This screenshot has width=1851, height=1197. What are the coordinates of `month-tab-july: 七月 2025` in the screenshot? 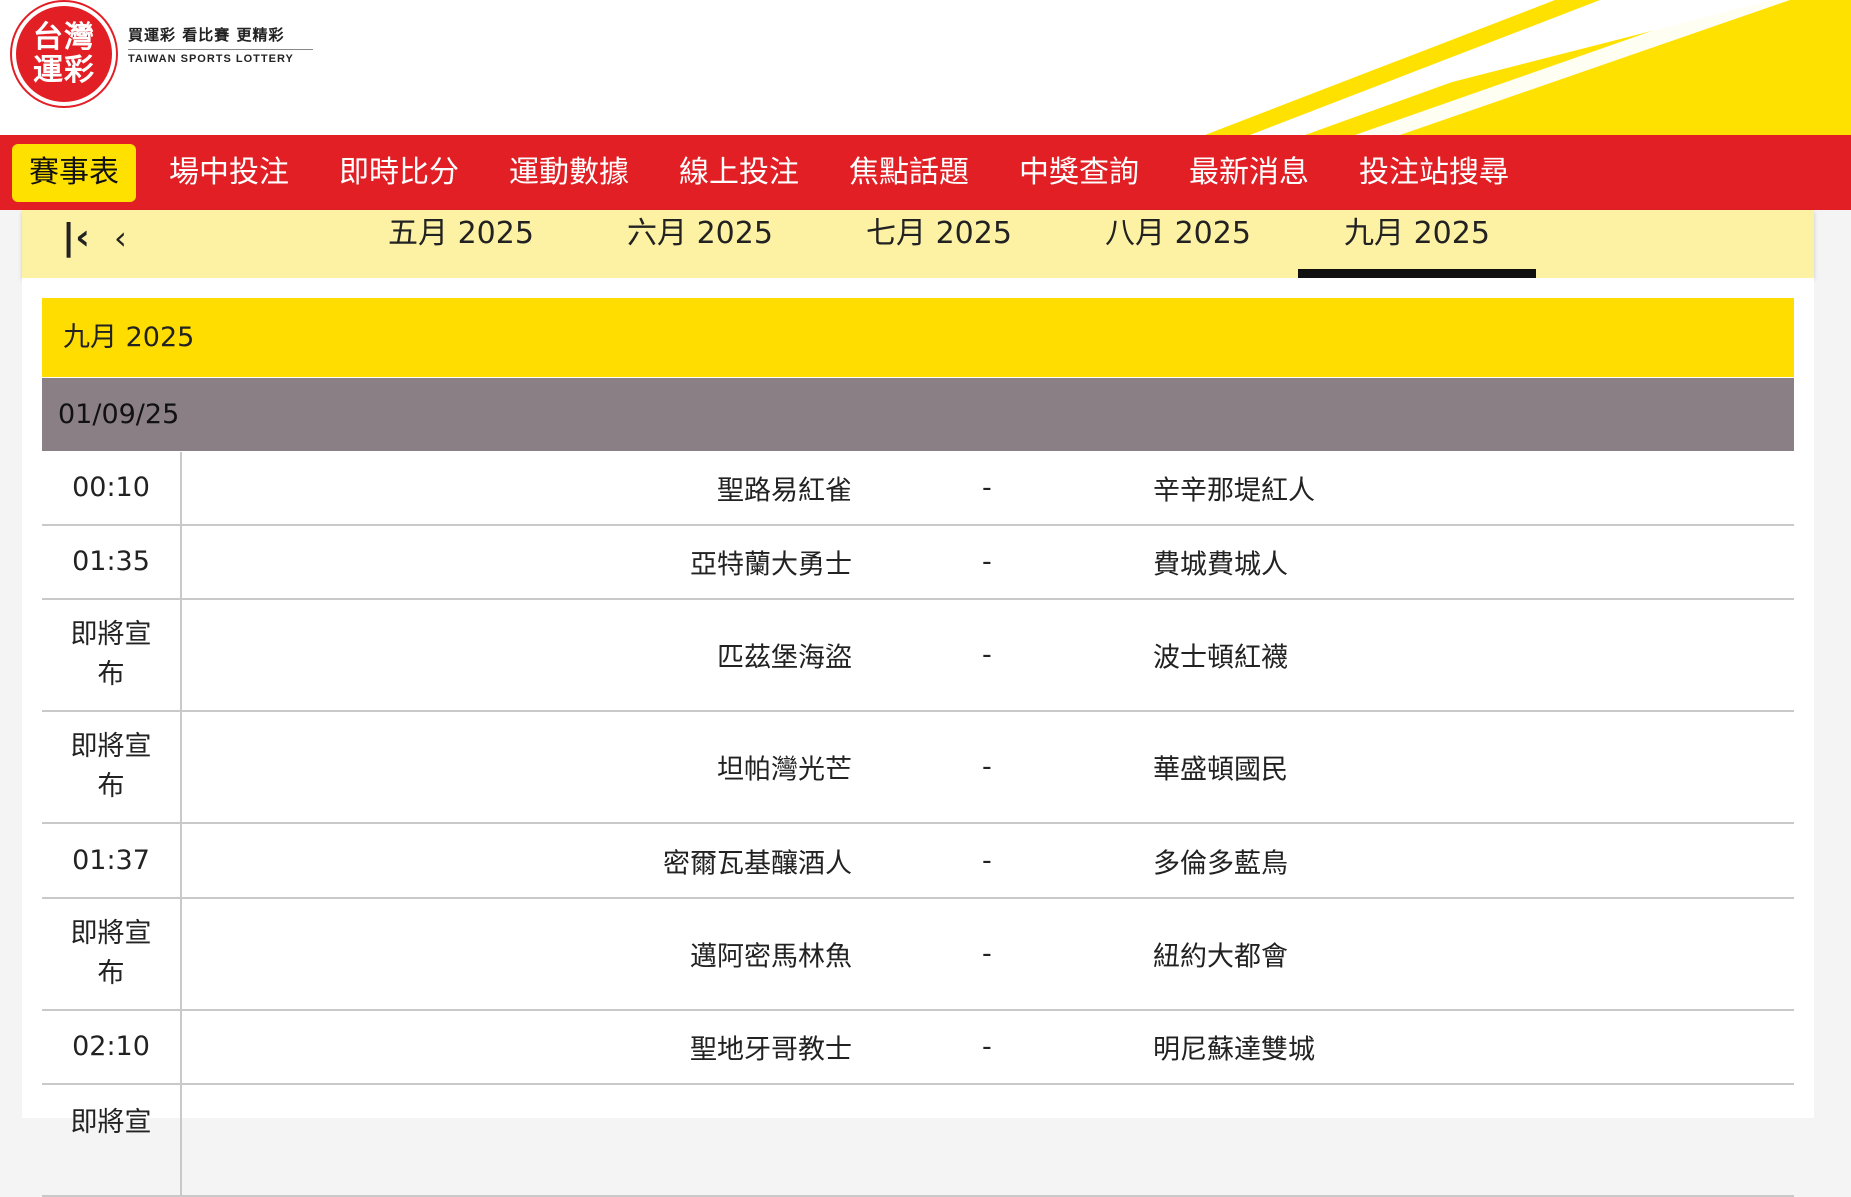 It's located at (939, 244).